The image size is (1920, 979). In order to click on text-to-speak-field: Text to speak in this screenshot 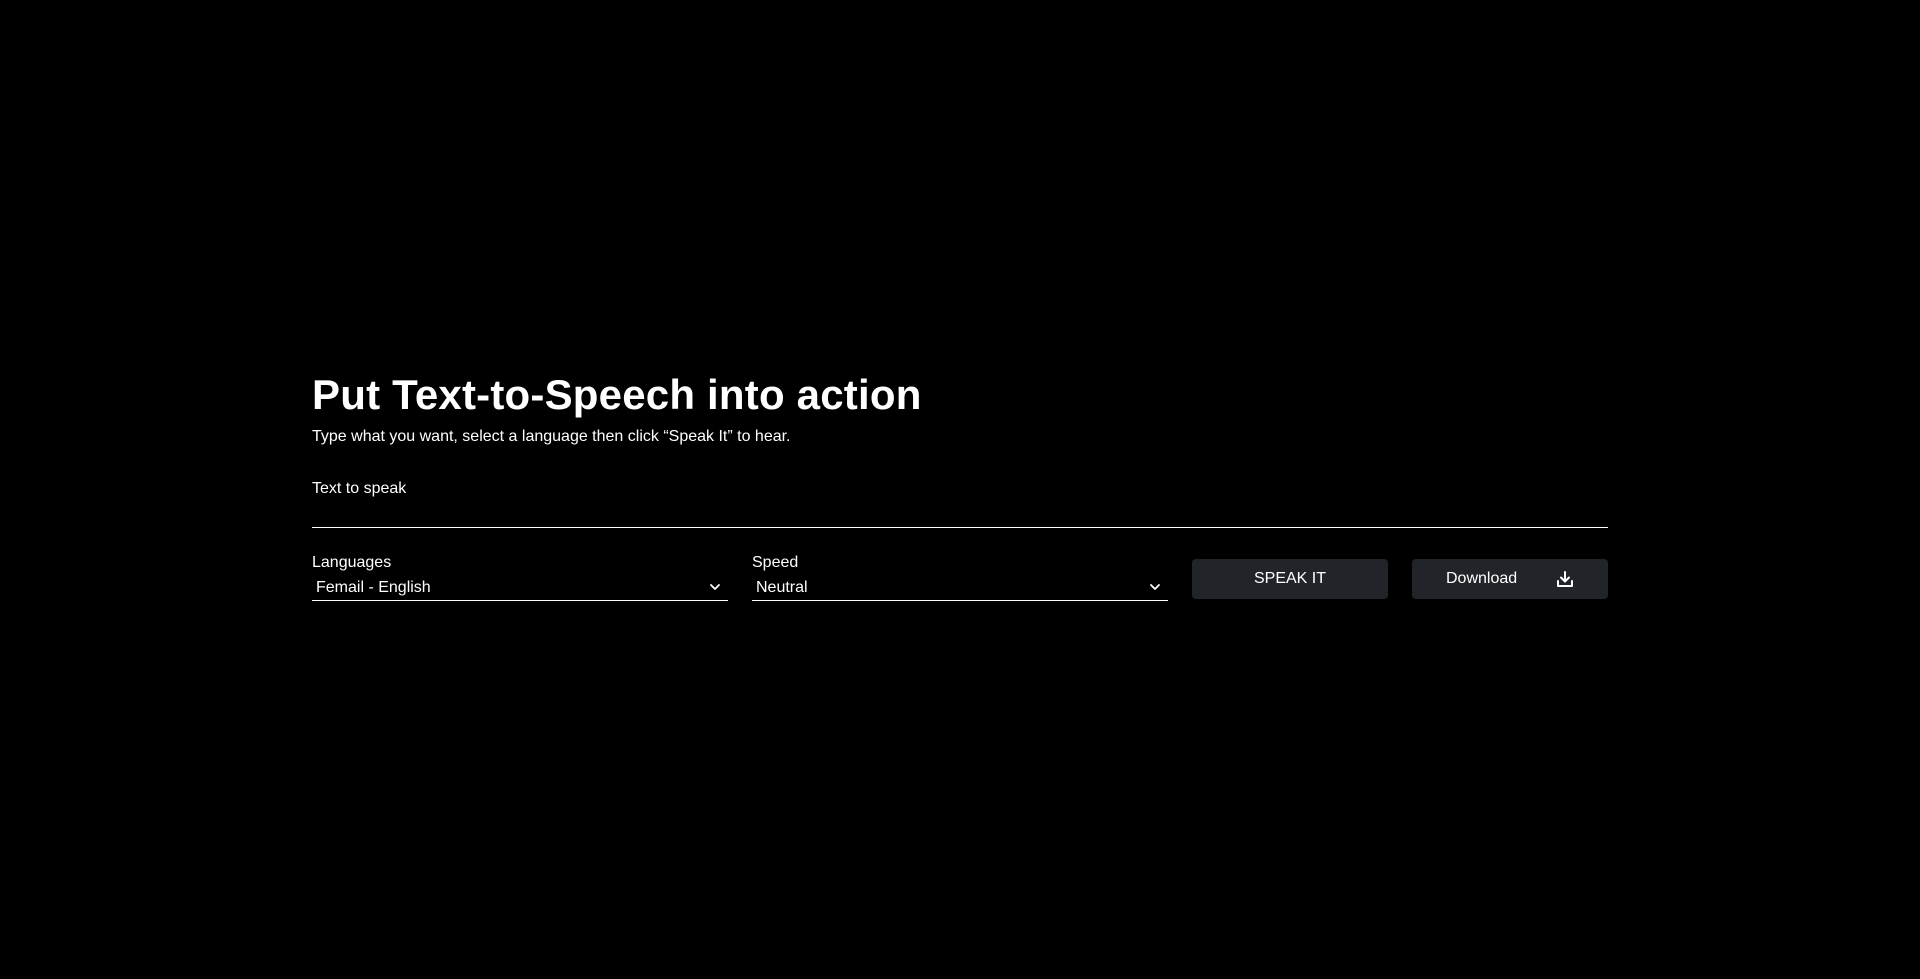, I will do `click(960, 503)`.